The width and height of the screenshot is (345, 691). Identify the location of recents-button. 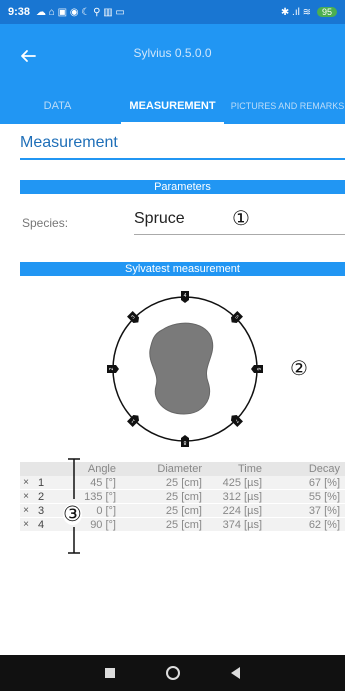
(110, 673).